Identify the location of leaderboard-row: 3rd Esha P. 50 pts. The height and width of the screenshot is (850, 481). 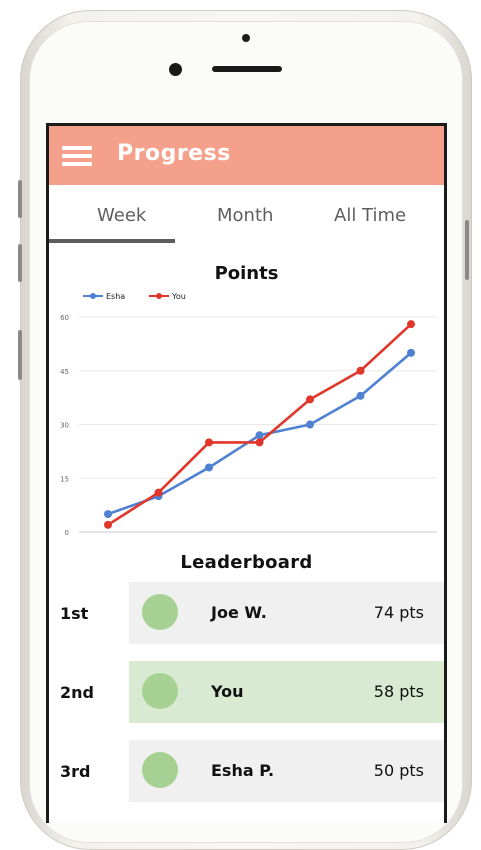
(246, 771).